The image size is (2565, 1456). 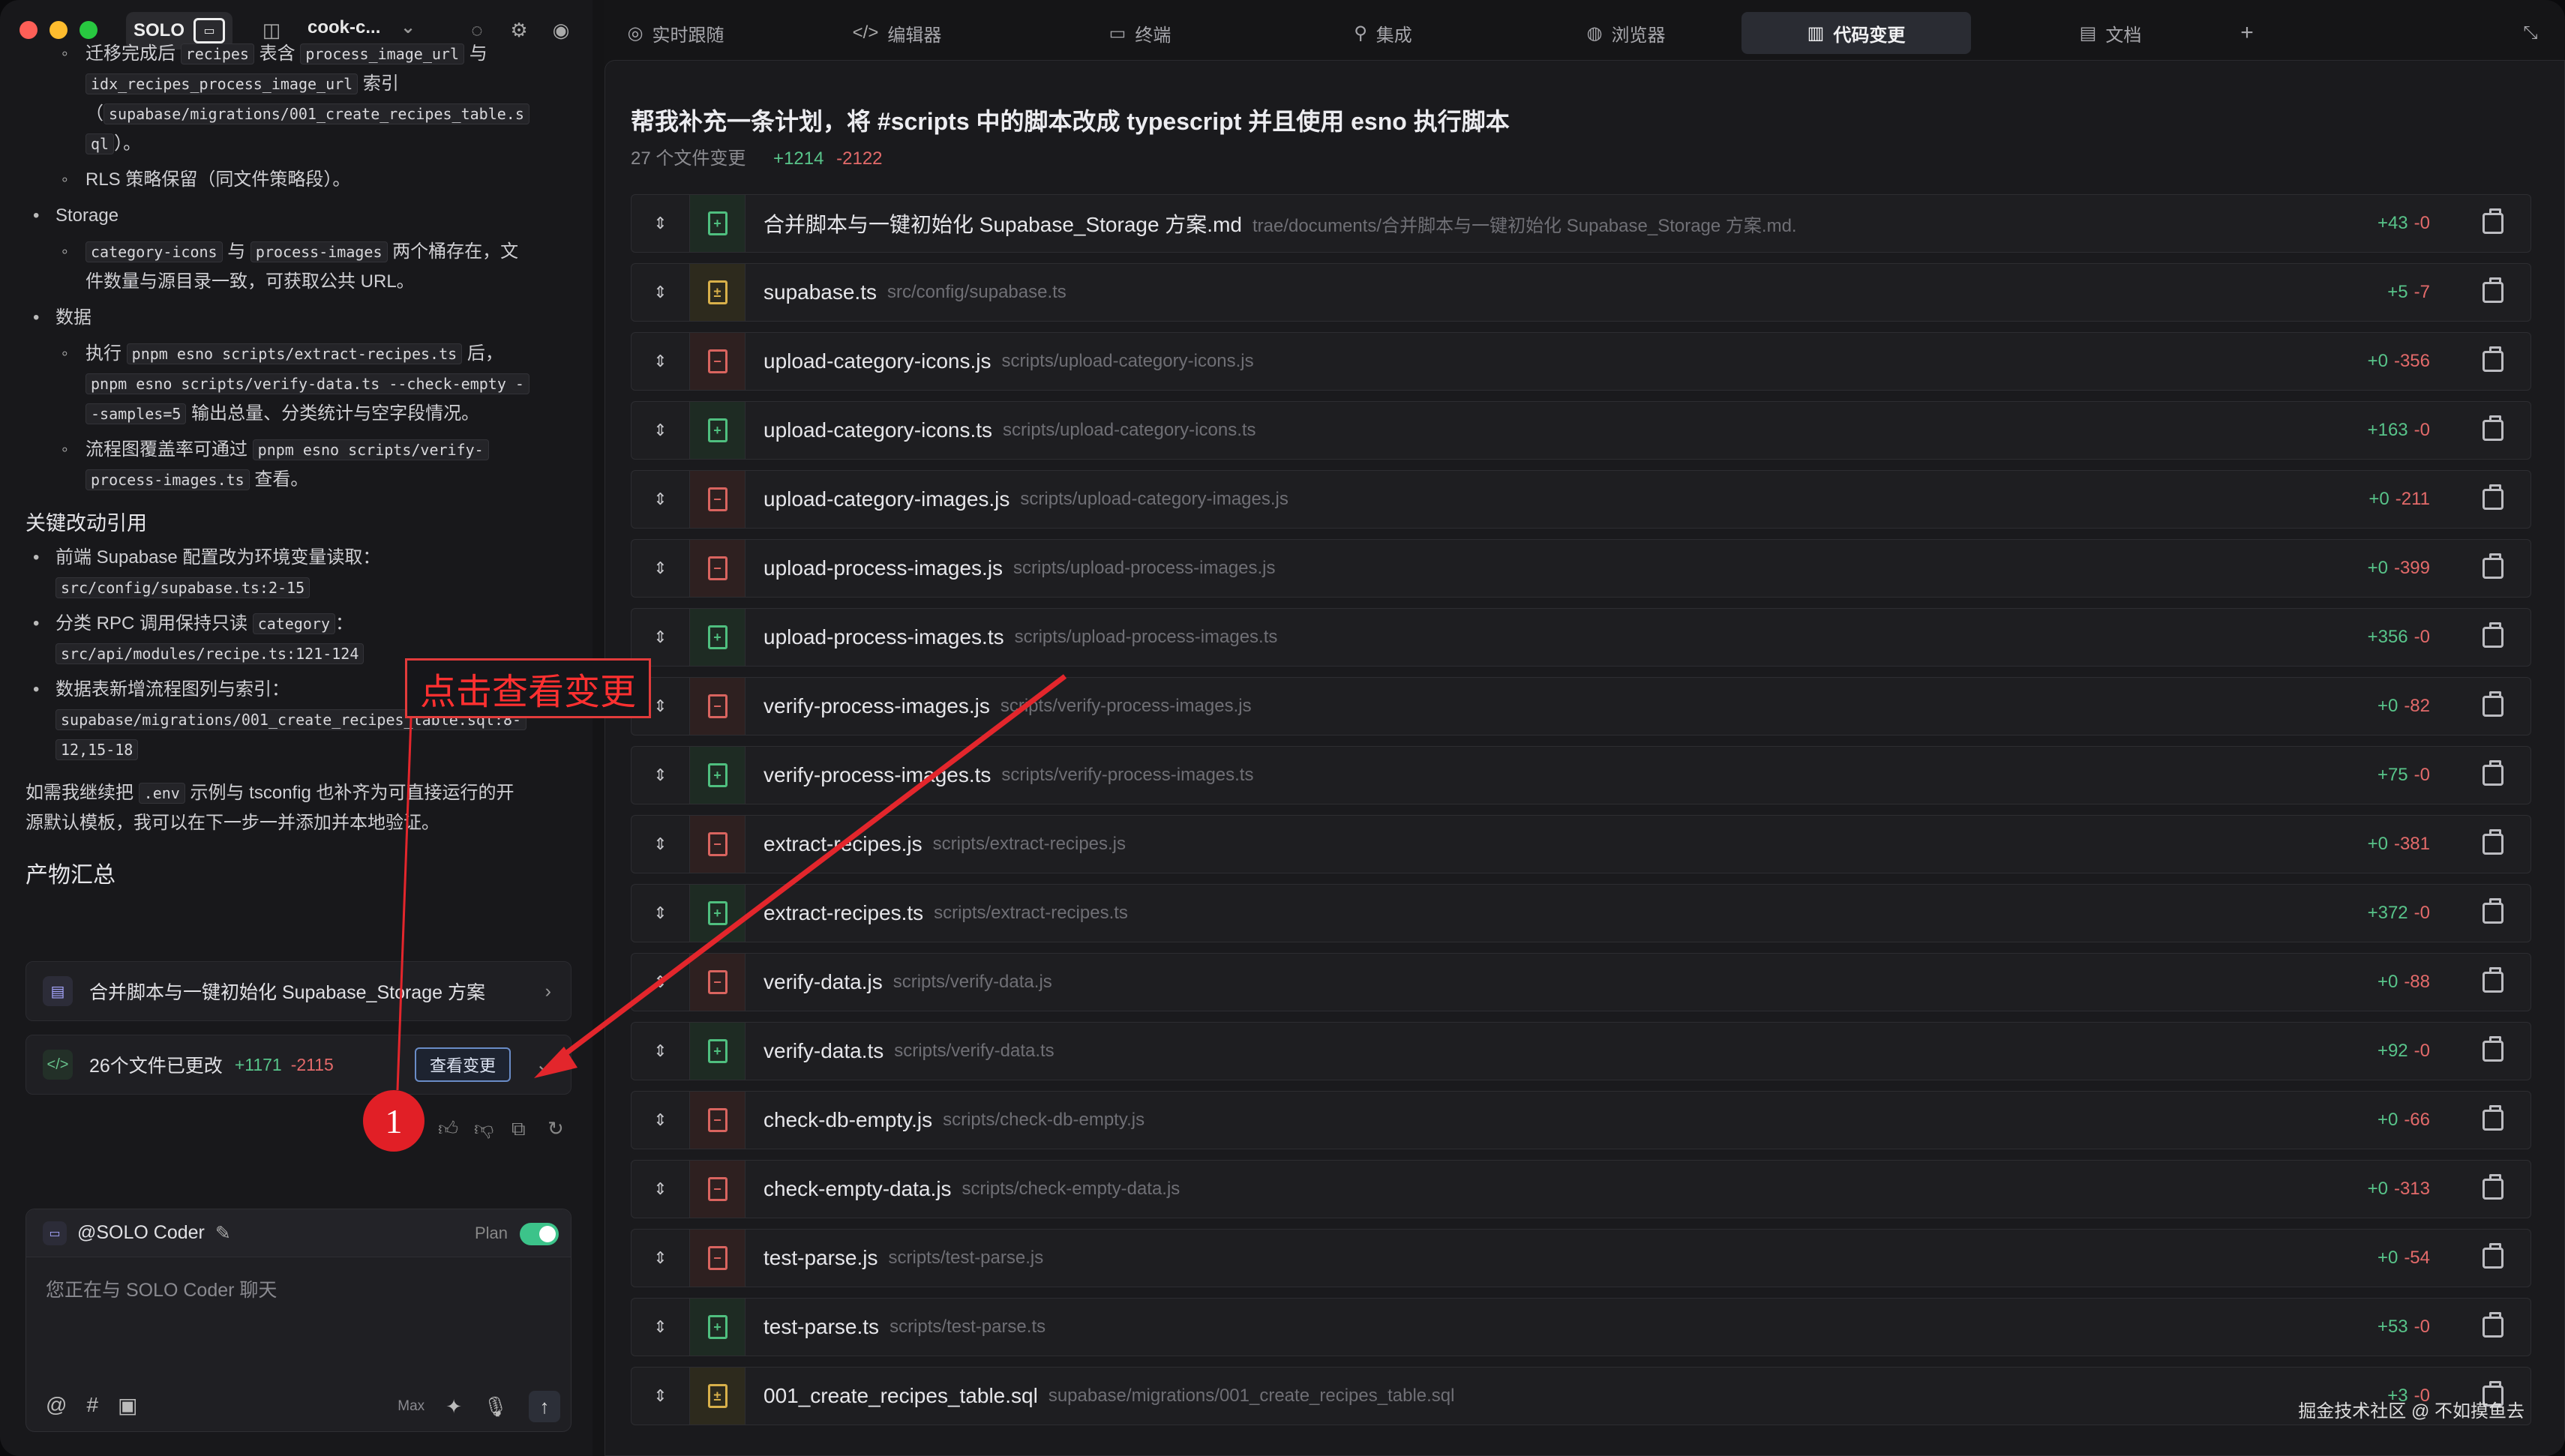 I want to click on tab-integration: ⚲ 集成, so click(x=1383, y=33).